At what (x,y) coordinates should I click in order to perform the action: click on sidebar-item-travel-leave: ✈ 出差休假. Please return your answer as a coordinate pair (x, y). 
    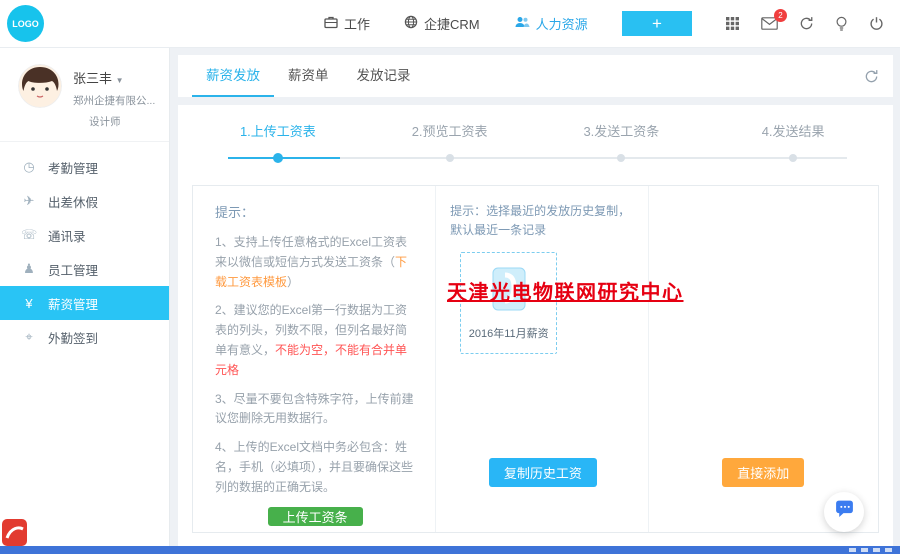
    Looking at the image, I should click on (84, 201).